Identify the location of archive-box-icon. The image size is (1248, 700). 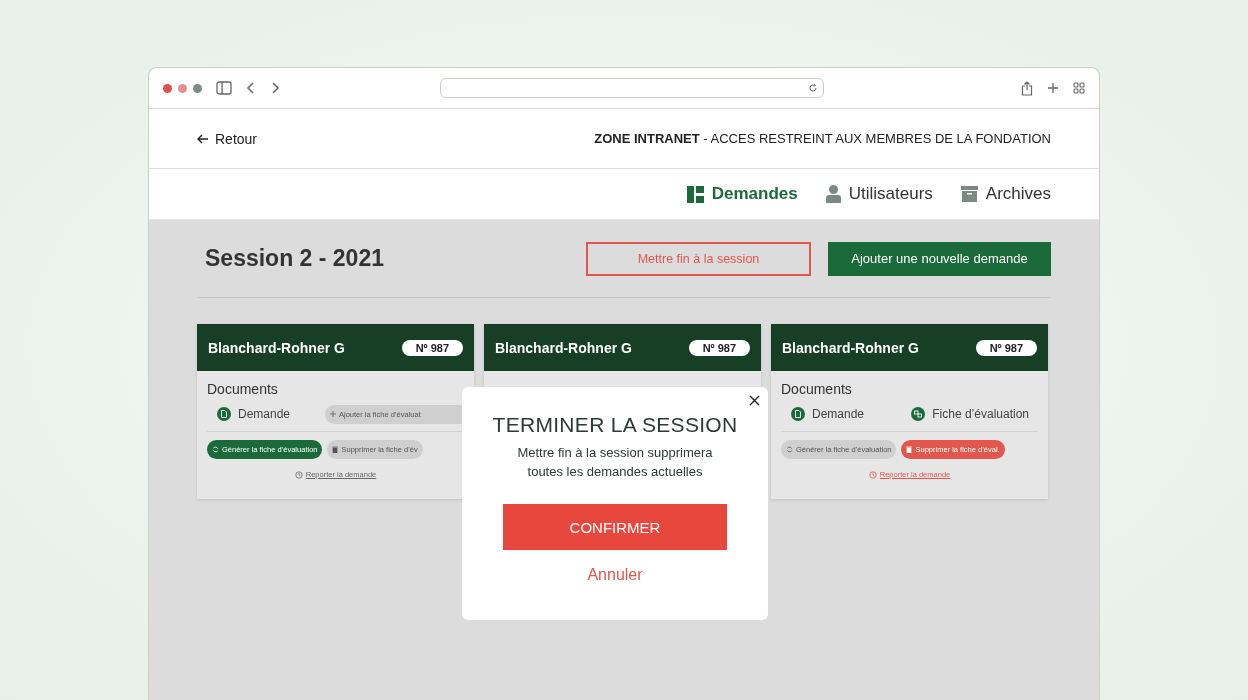
(969, 194).